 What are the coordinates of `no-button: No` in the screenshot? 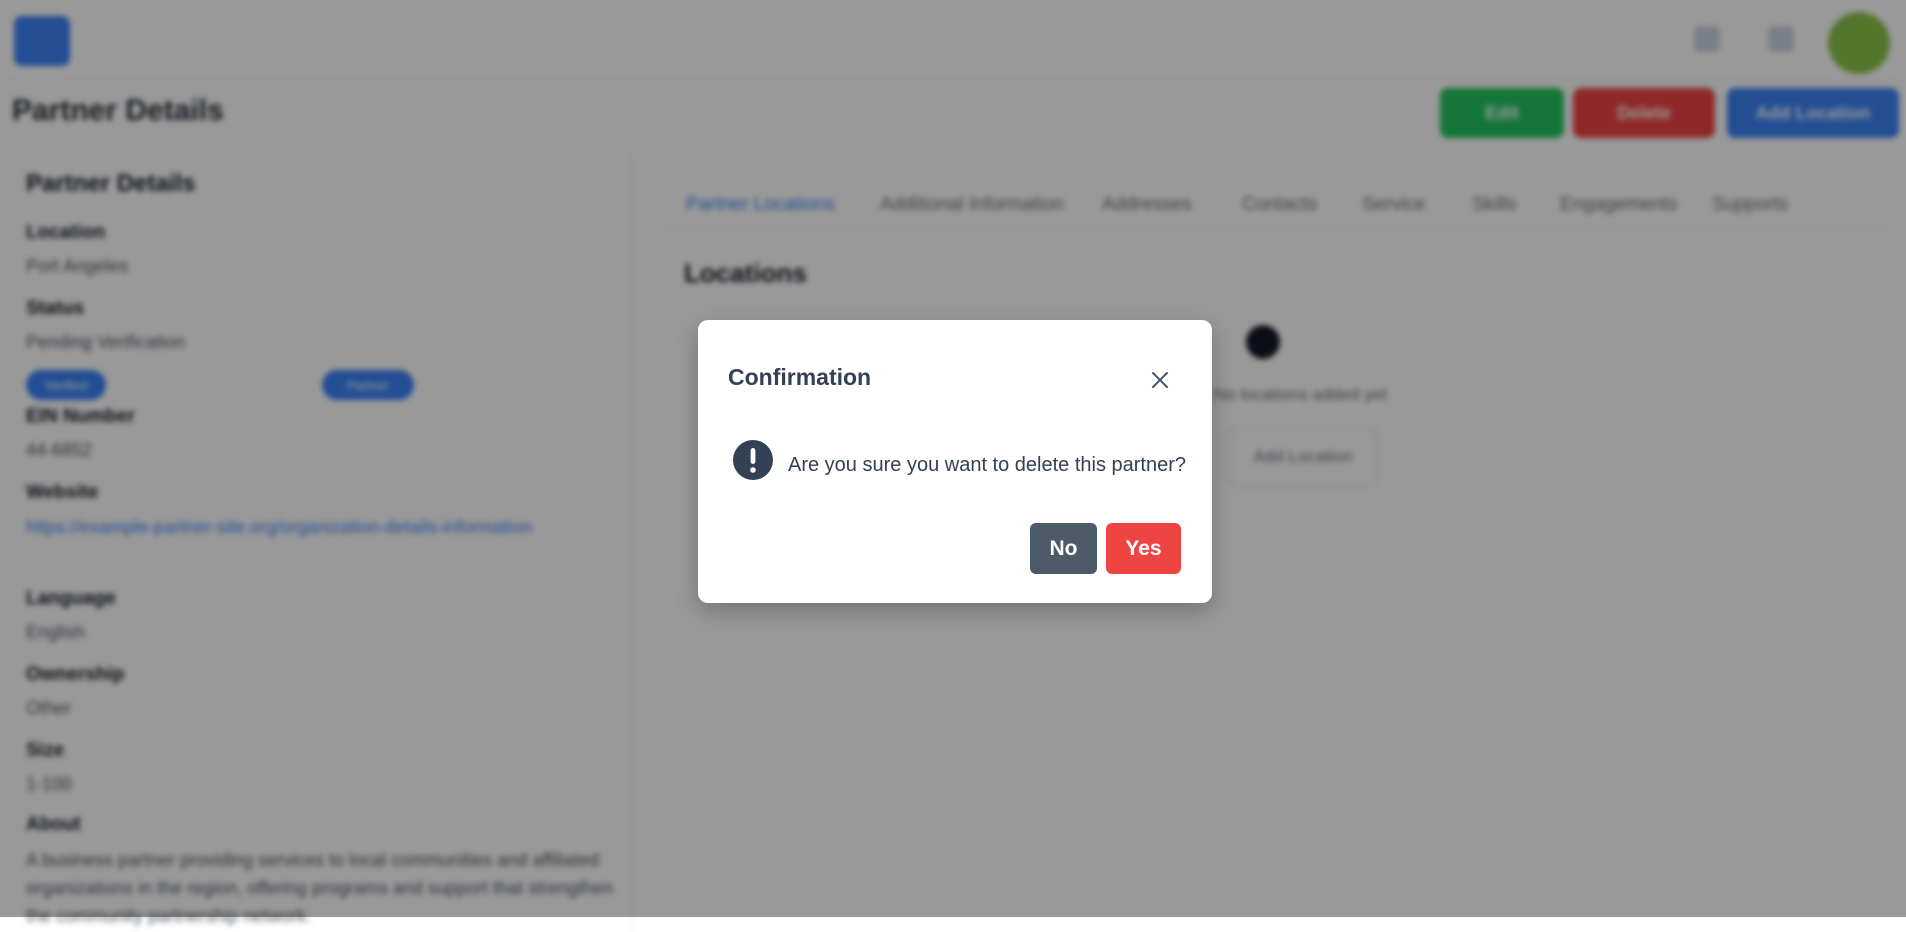 It's located at (1063, 548).